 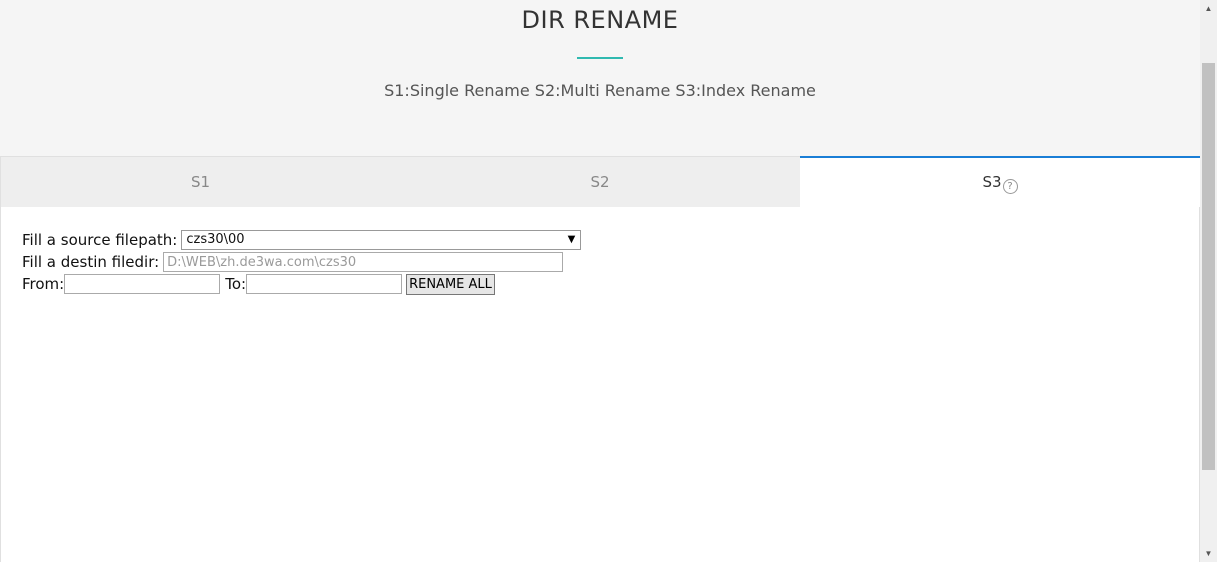 I want to click on from-label: From:, so click(x=43, y=284).